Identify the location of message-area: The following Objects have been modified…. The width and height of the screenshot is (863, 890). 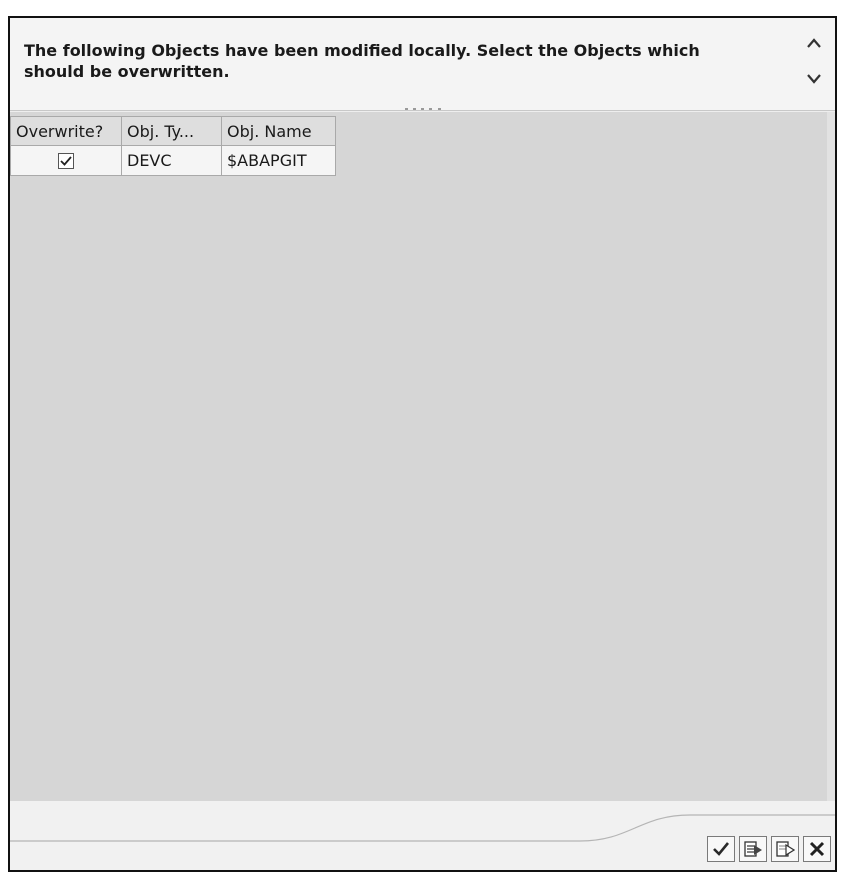
(422, 64).